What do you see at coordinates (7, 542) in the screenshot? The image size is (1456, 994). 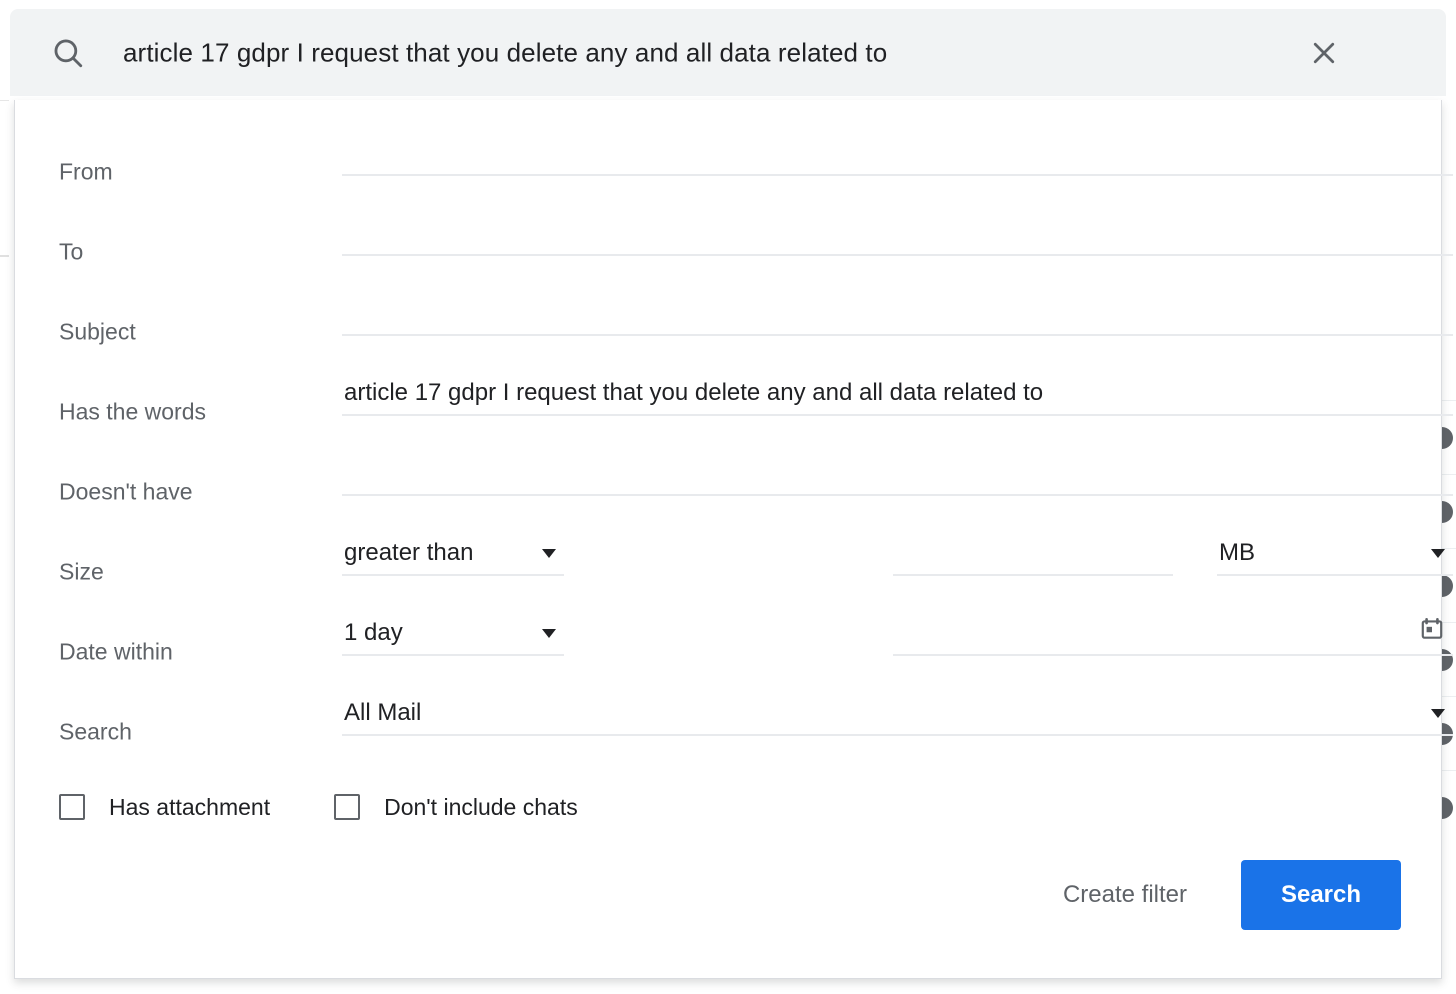 I see `background-left-strip` at bounding box center [7, 542].